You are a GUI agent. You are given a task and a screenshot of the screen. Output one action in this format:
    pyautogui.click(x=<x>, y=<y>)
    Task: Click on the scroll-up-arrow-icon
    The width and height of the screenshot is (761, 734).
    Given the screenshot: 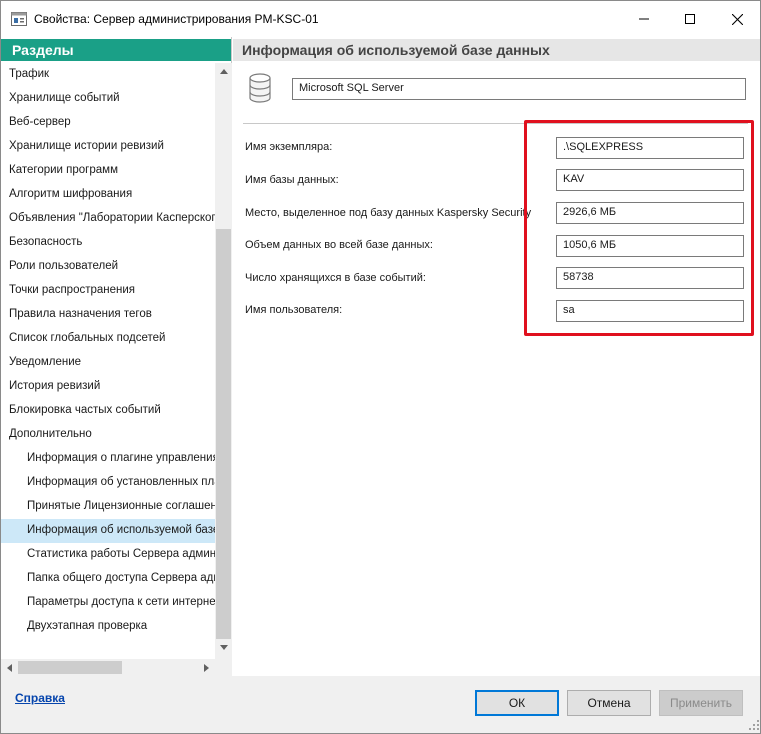 What is the action you would take?
    pyautogui.click(x=223, y=71)
    